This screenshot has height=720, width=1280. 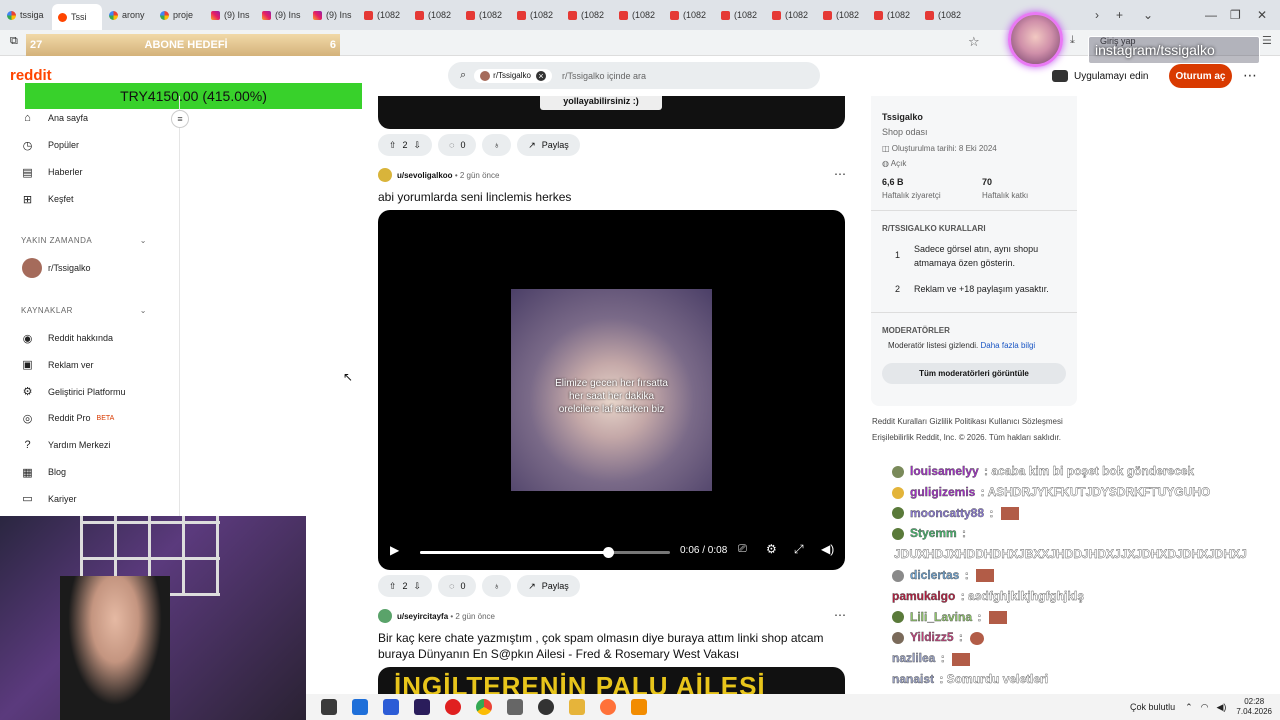 What do you see at coordinates (50, 145) in the screenshot?
I see `nav-item: ◷ Popüler` at bounding box center [50, 145].